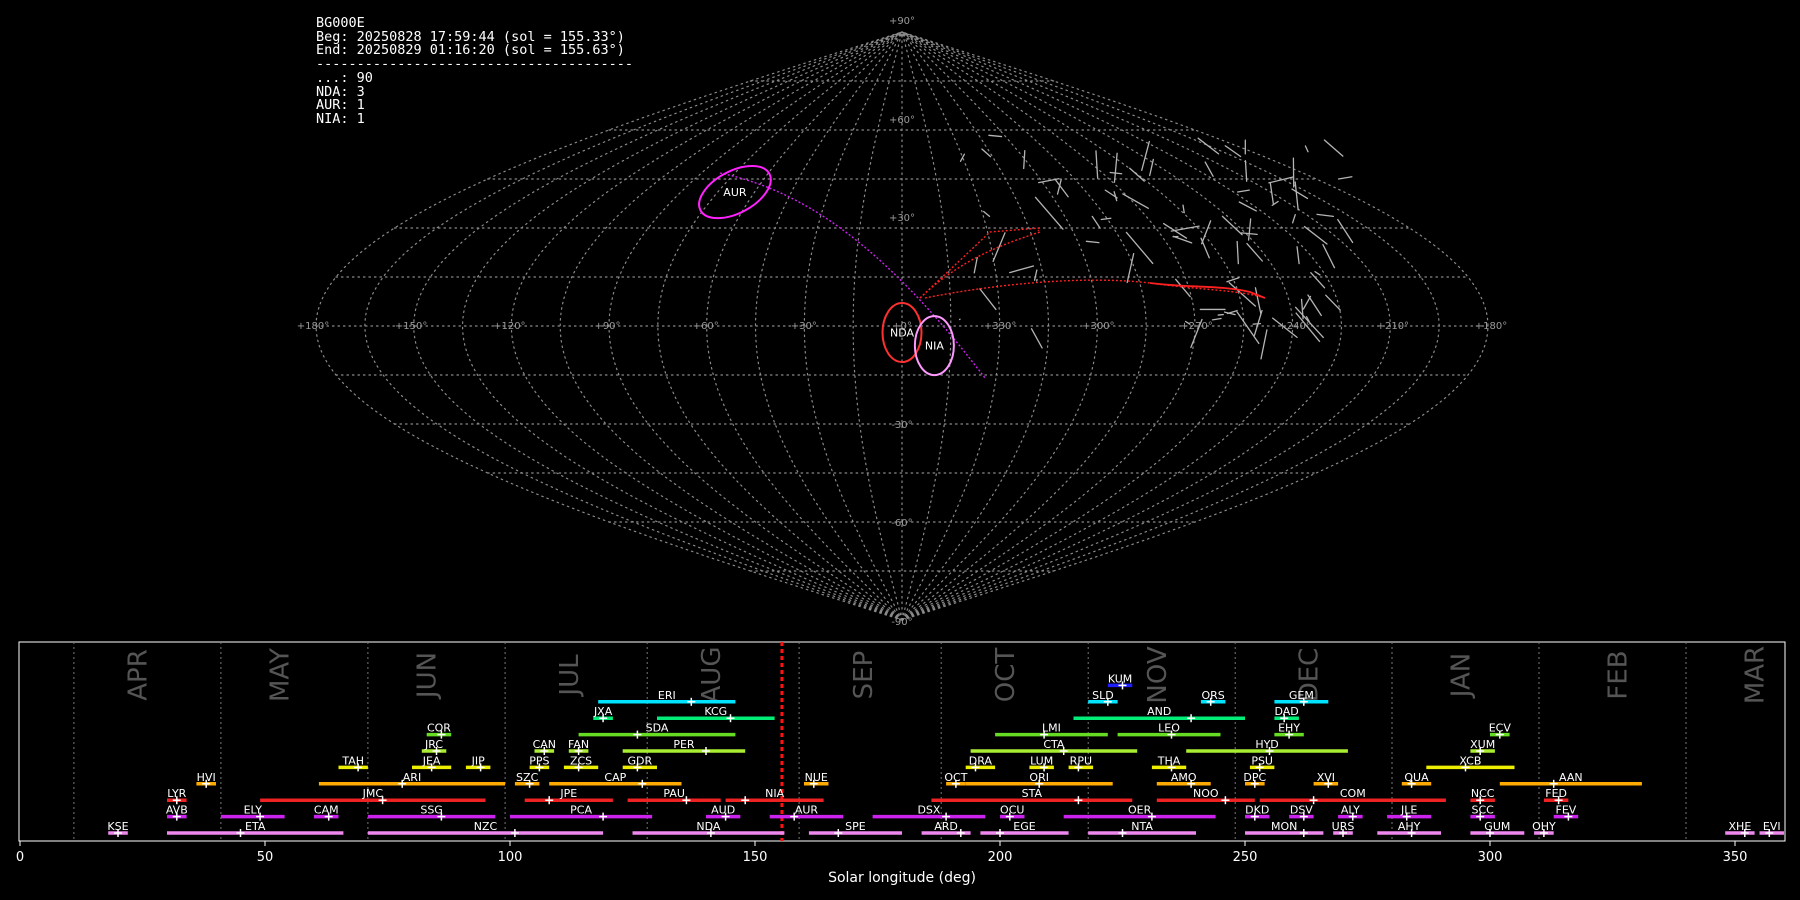 The width and height of the screenshot is (1800, 900). What do you see at coordinates (1039, 777) in the screenshot?
I see `shower-label: ORI` at bounding box center [1039, 777].